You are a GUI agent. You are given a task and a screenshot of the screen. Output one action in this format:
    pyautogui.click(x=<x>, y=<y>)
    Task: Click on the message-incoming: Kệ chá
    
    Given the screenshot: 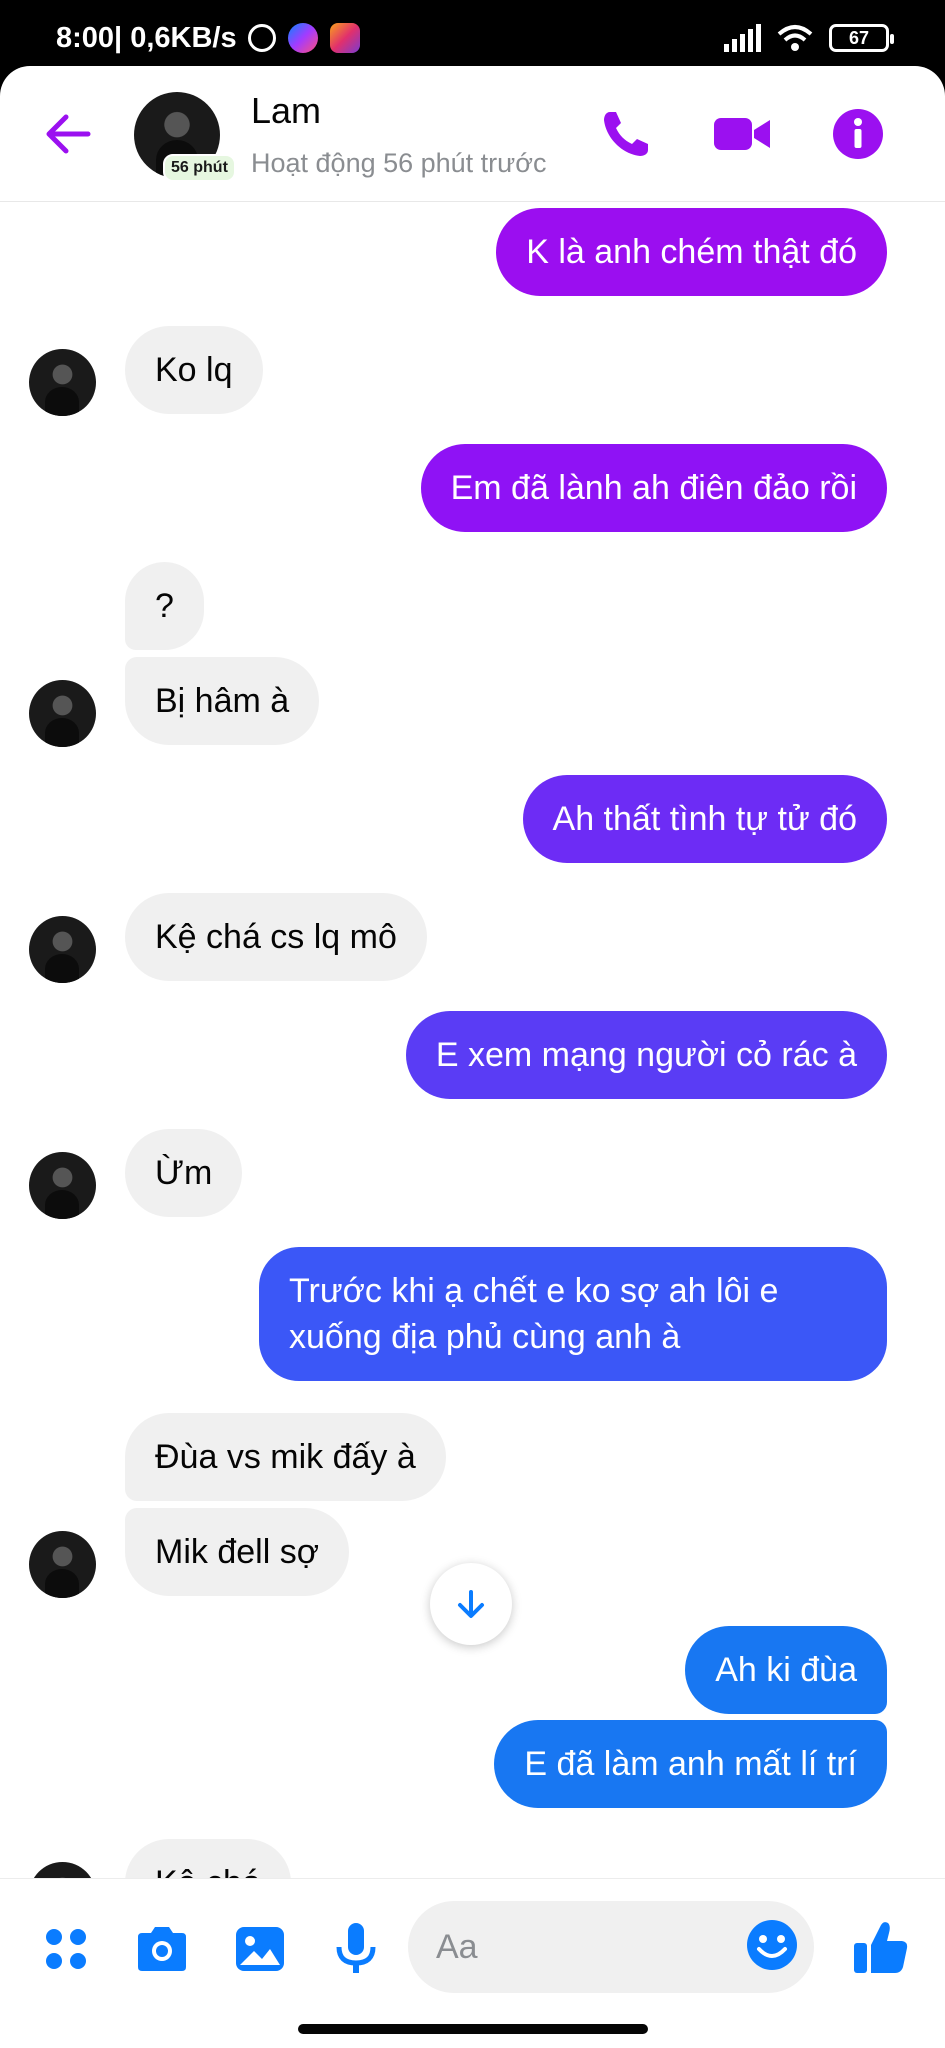 What is the action you would take?
    pyautogui.click(x=208, y=1858)
    